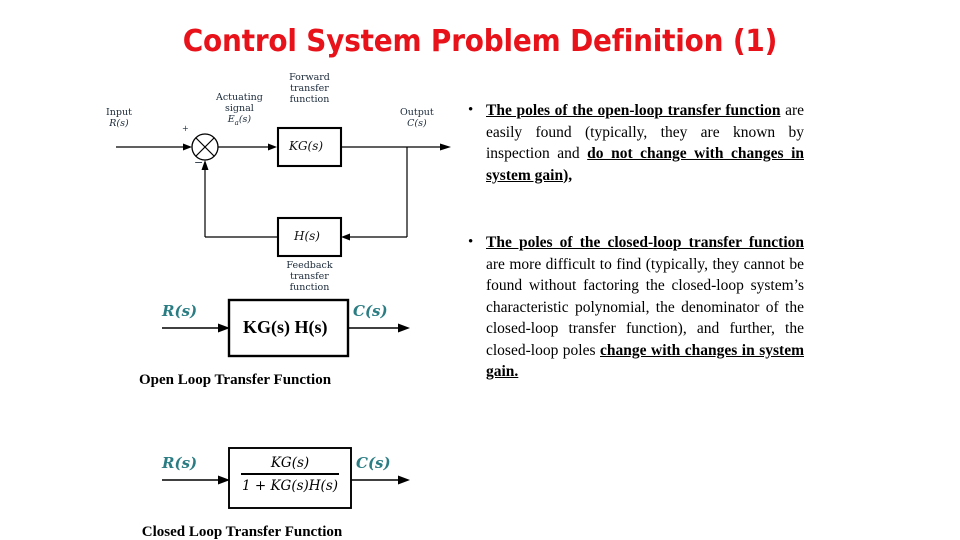 The image size is (960, 540). I want to click on actuating-symbol: E, so click(231, 119).